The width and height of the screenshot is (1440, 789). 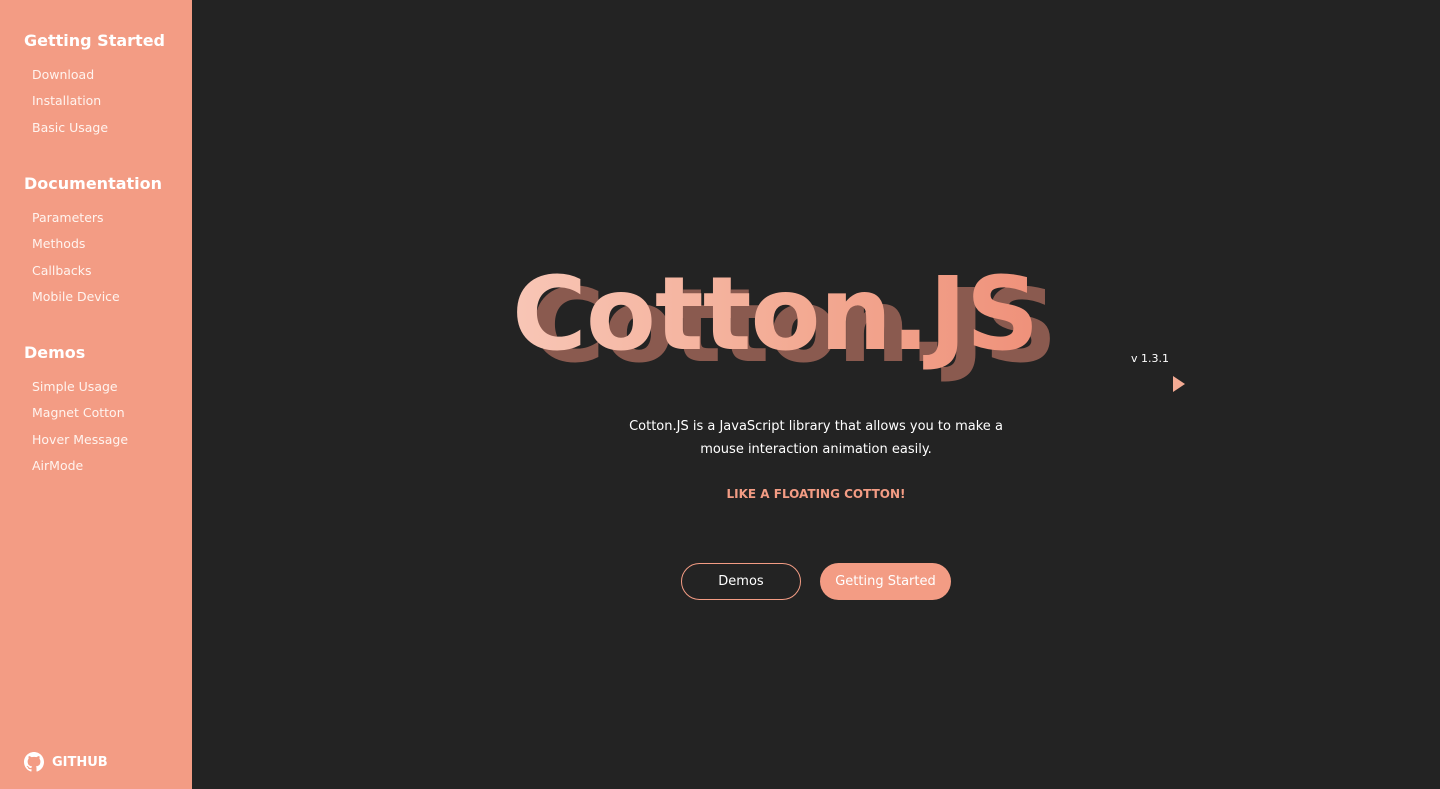 What do you see at coordinates (80, 762) in the screenshot?
I see `github-label: GITHUB` at bounding box center [80, 762].